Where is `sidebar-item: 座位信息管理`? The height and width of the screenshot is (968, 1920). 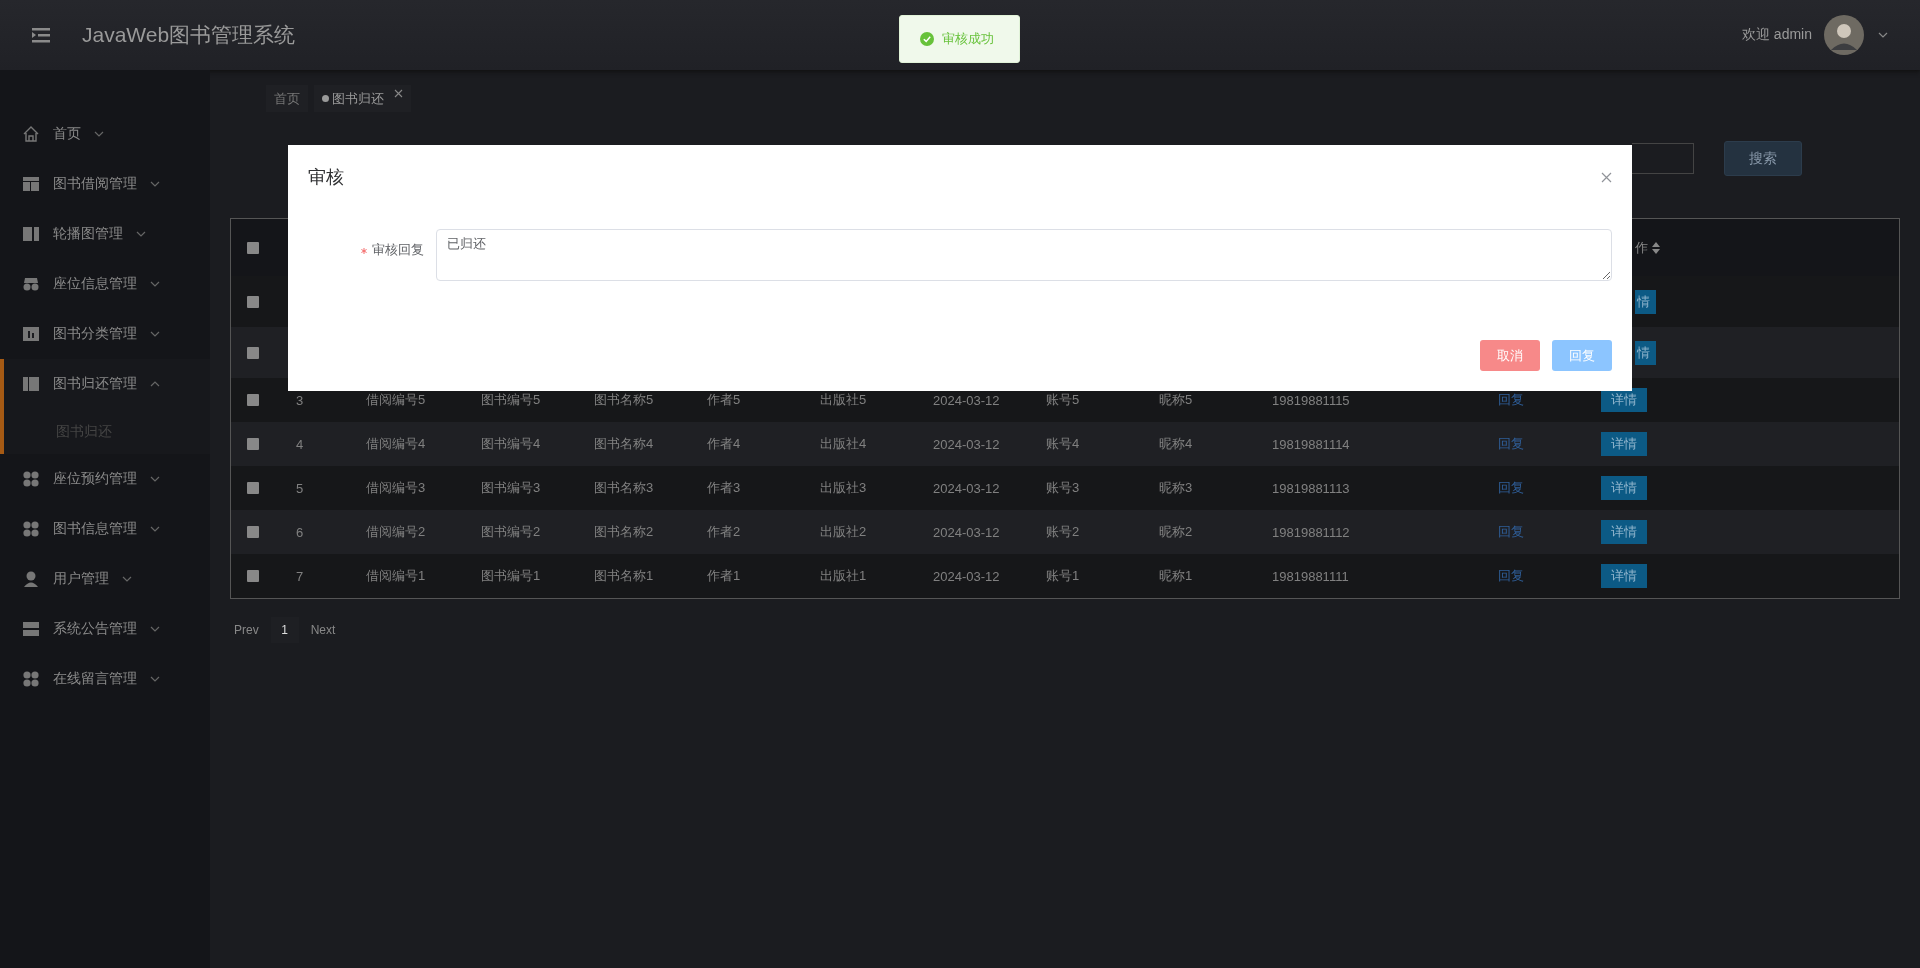 sidebar-item: 座位信息管理 is located at coordinates (105, 284).